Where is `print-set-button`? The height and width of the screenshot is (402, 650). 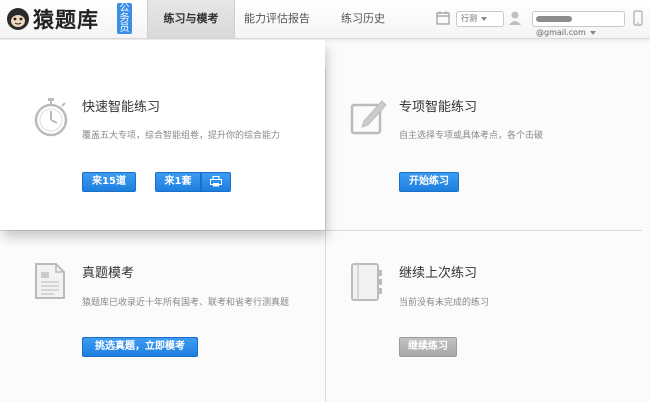
print-set-button is located at coordinates (216, 182).